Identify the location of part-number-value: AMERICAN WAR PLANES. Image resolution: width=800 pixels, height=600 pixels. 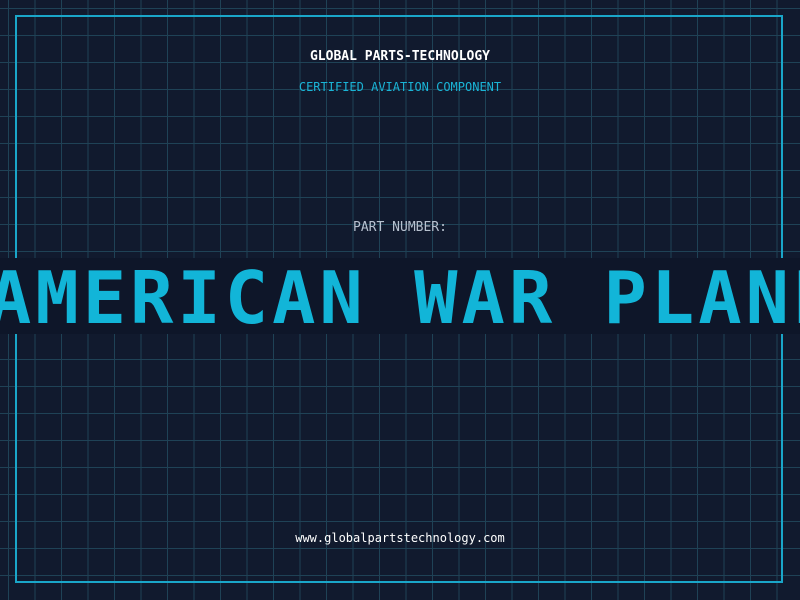
(400, 296).